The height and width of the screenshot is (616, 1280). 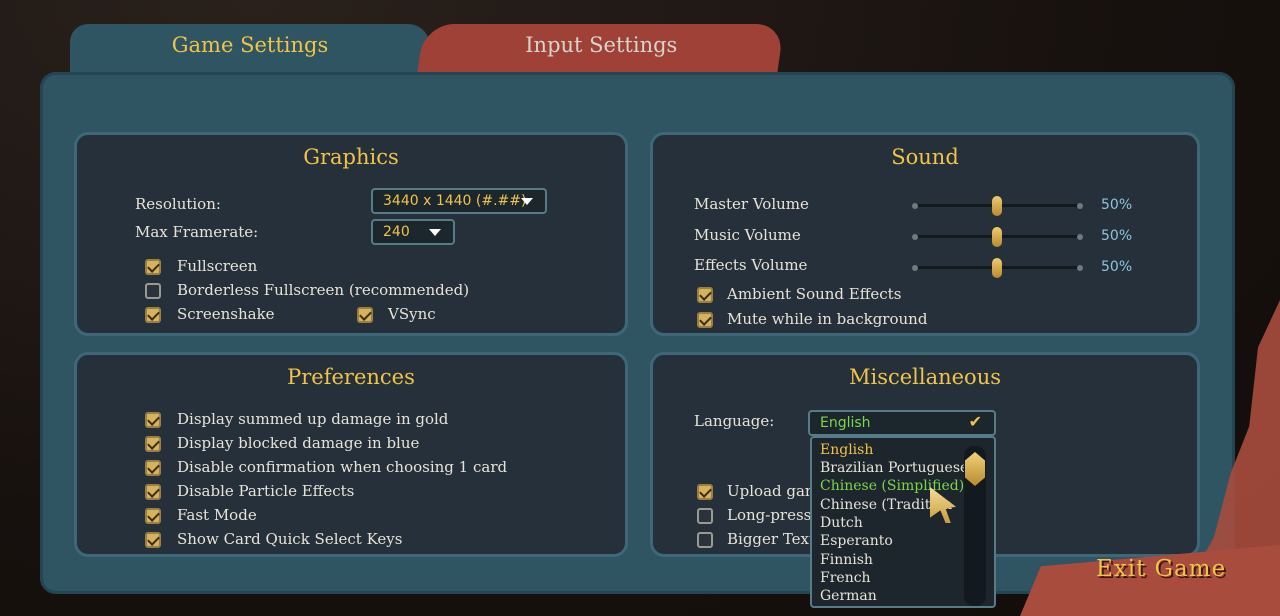 What do you see at coordinates (323, 290) in the screenshot?
I see `borderless-label: Borderless Fullscreen (recommended)` at bounding box center [323, 290].